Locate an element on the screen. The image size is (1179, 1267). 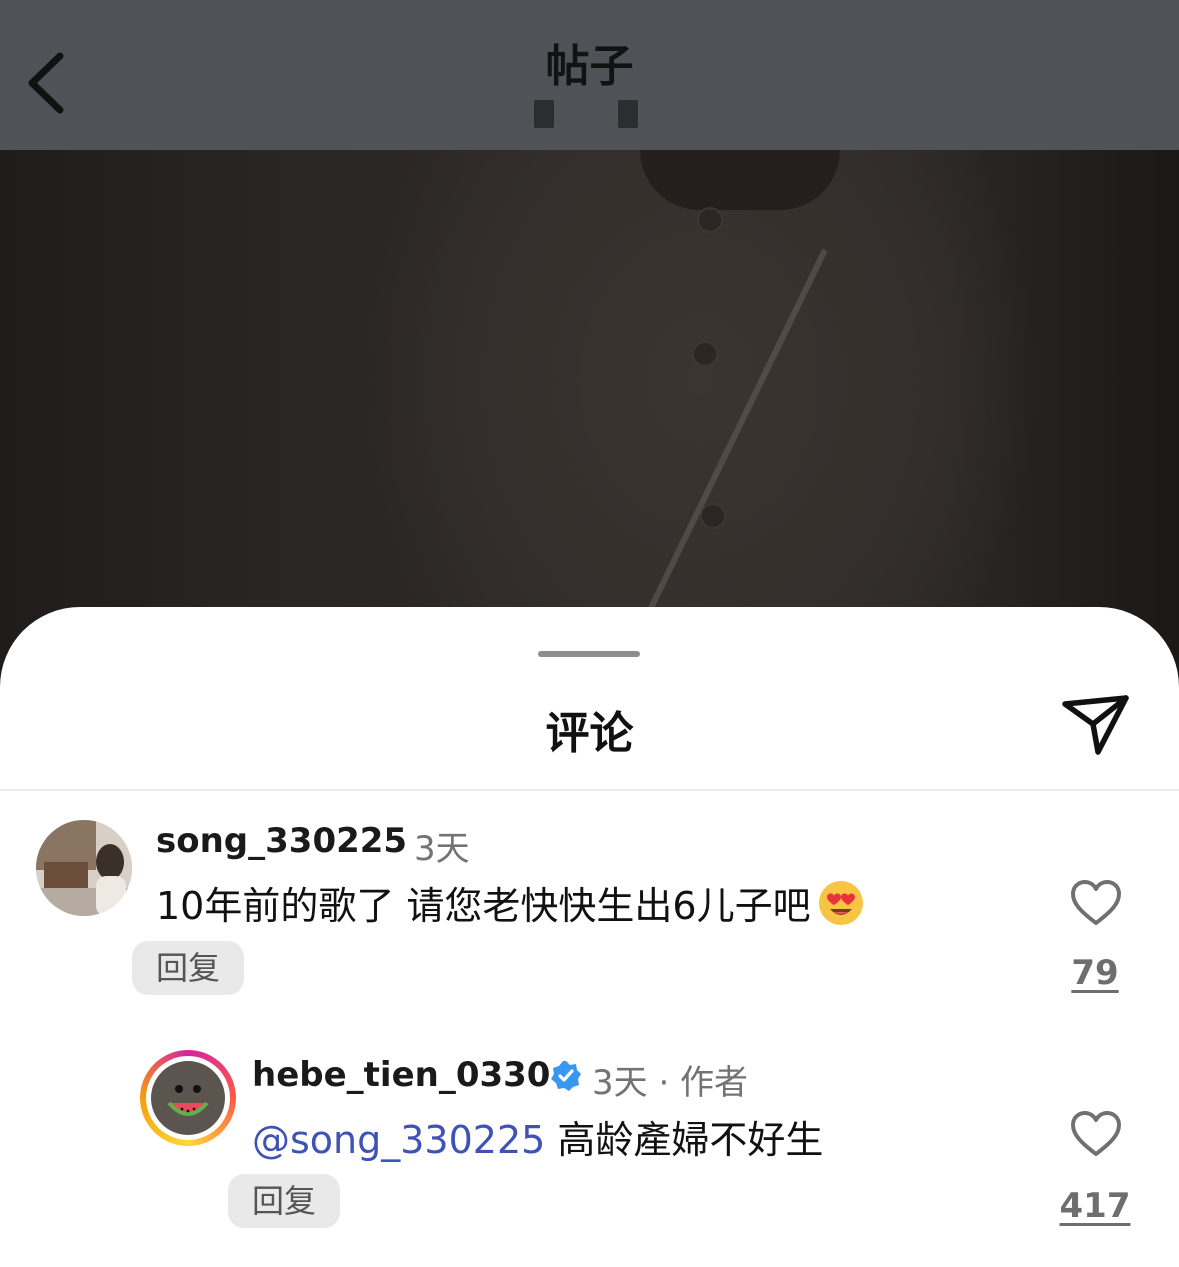
page-title: 帖子 is located at coordinates (589, 66).